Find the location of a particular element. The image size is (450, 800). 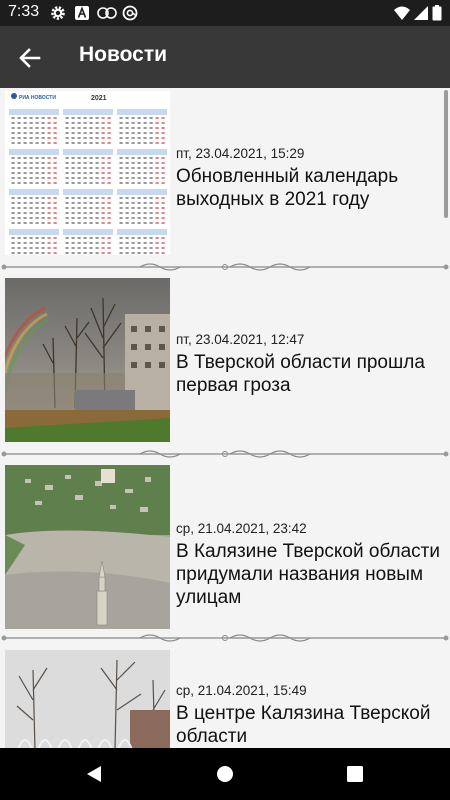

aerial-town-thumbnail is located at coordinates (87, 547).